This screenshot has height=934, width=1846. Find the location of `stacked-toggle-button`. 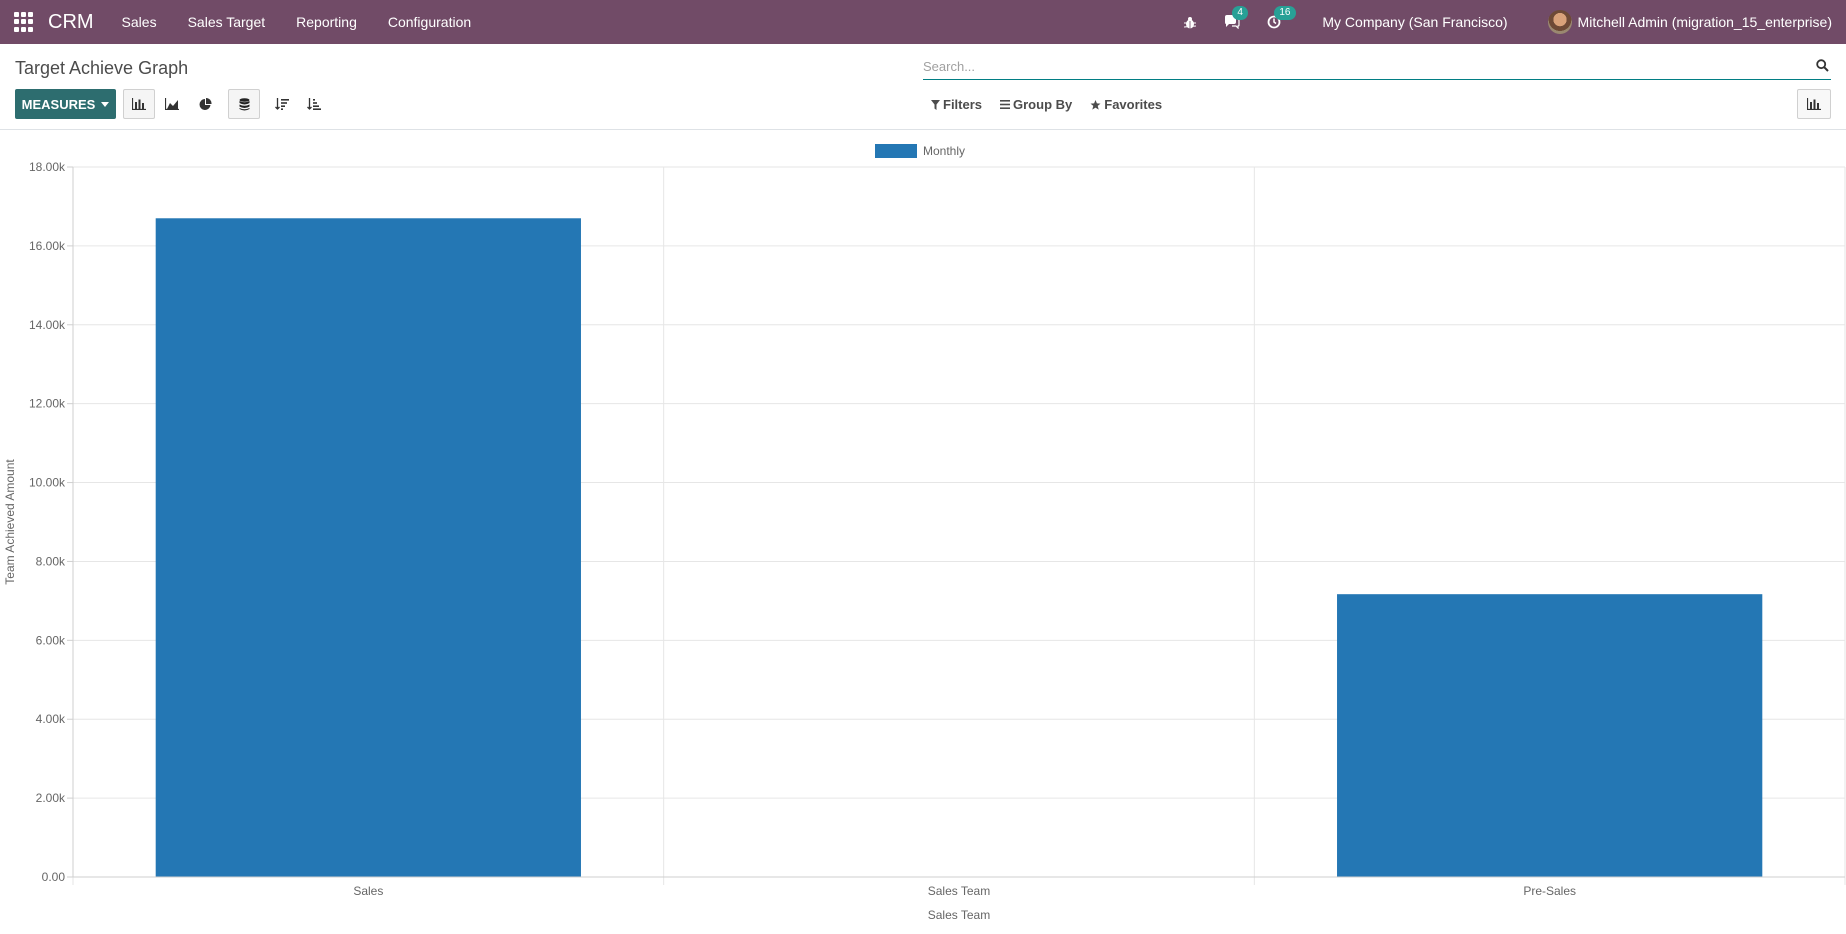

stacked-toggle-button is located at coordinates (244, 104).